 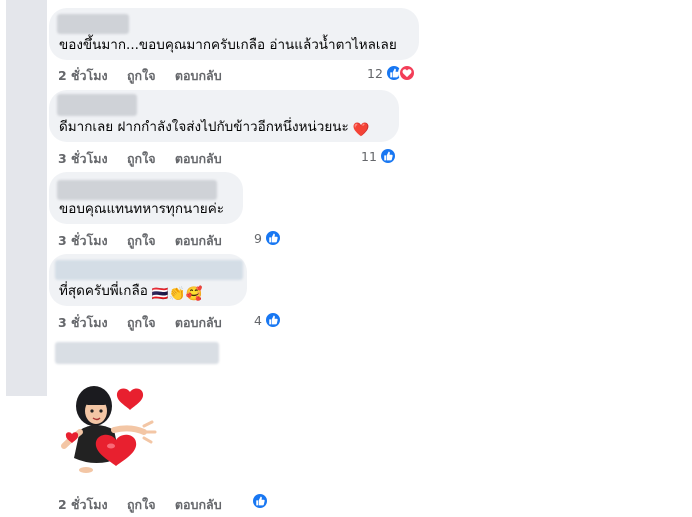 What do you see at coordinates (369, 156) in the screenshot?
I see `reaction-count: 11` at bounding box center [369, 156].